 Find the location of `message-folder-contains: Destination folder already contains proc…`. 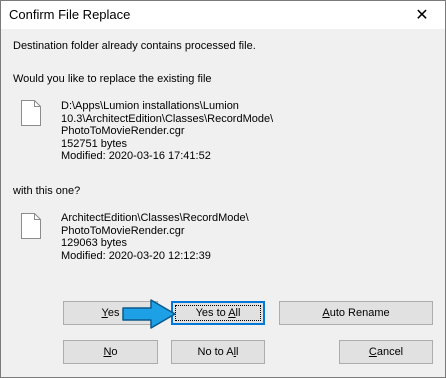

message-folder-contains: Destination folder already contains proc… is located at coordinates (134, 46).